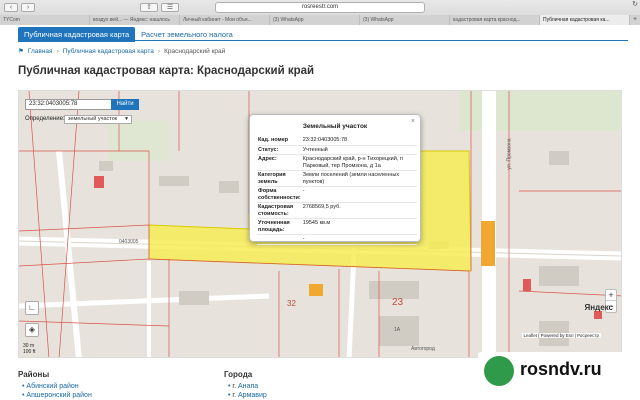 Image resolution: width=640 pixels, height=400 pixels. Describe the element at coordinates (423, 349) in the screenshot. I see `bus-stop-label: Автогород` at that location.